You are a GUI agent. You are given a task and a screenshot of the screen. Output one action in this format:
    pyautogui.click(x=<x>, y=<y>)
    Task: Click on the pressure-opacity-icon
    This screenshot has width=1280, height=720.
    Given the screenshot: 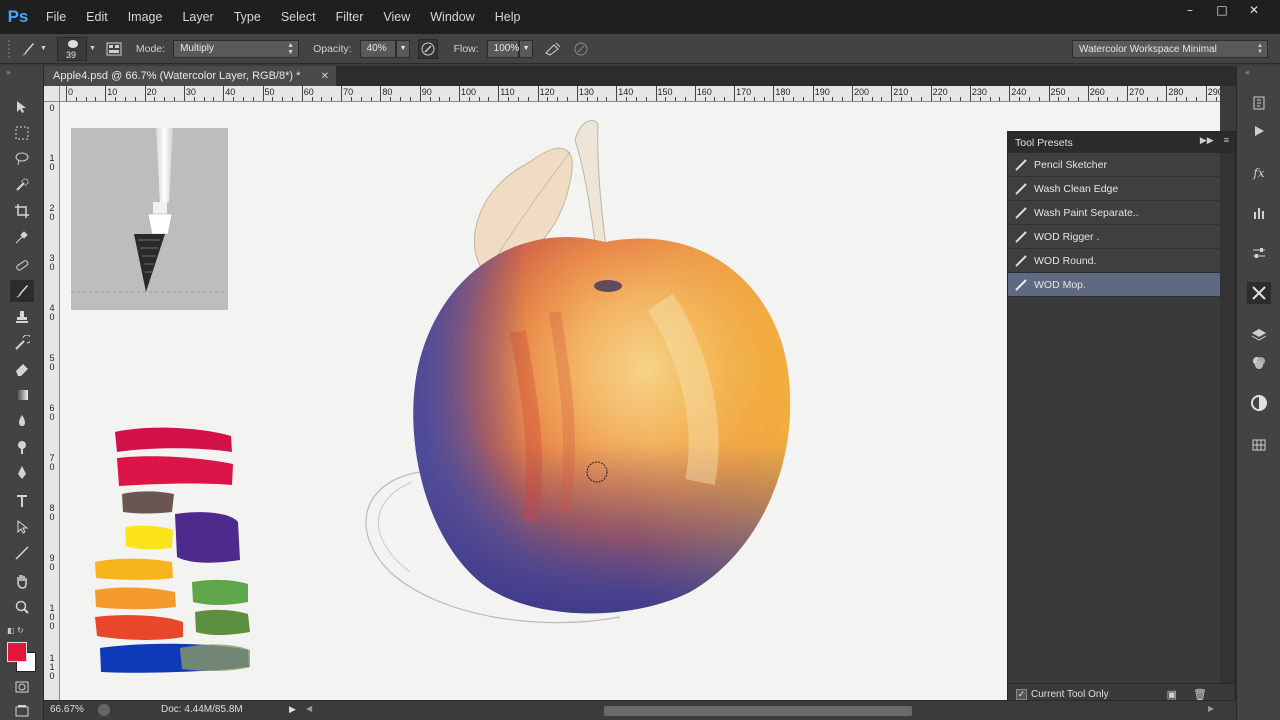 What is the action you would take?
    pyautogui.click(x=427, y=48)
    